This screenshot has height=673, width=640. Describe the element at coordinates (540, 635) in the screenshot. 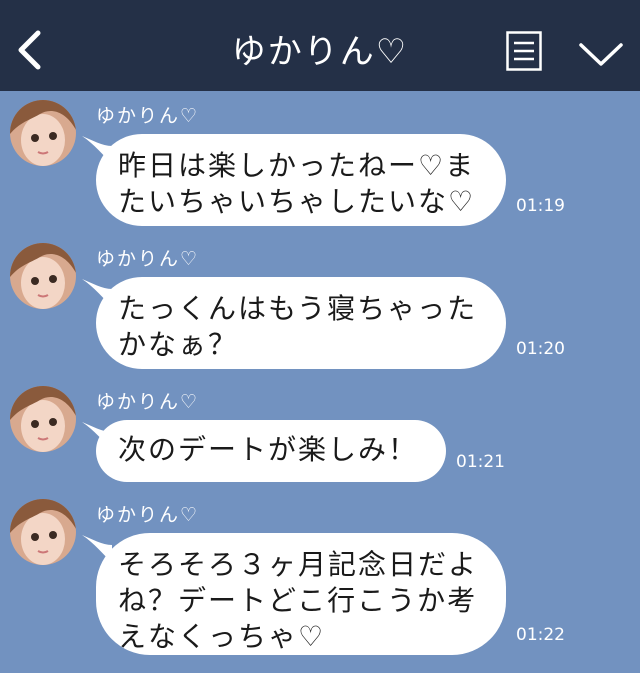

I see `message-time: 01:22` at that location.